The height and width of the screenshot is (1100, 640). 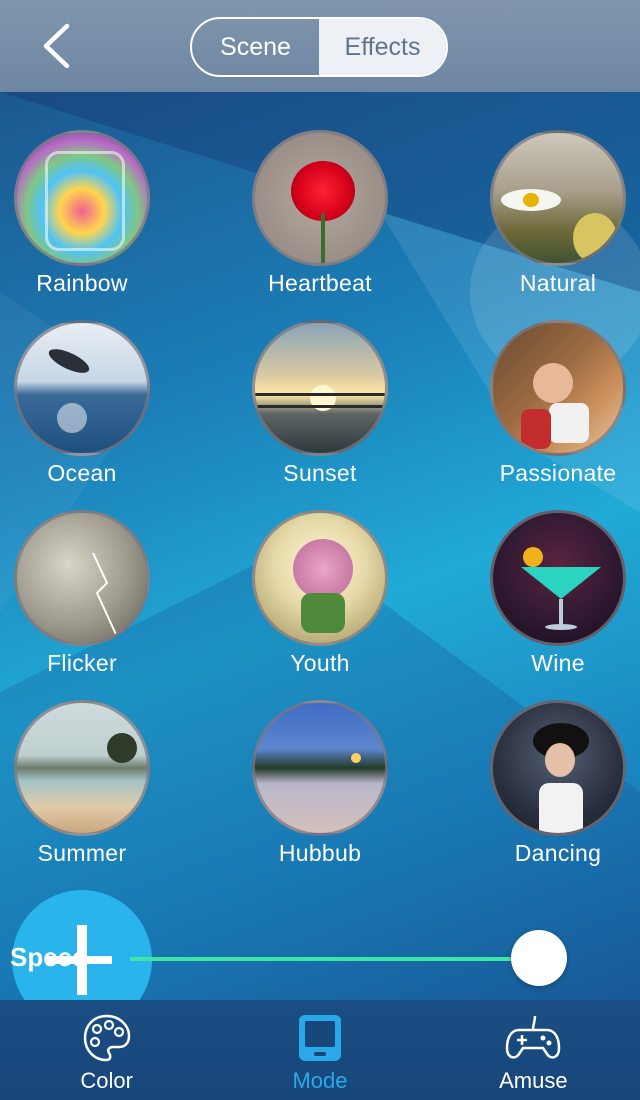 I want to click on effect-tile-hubbub: Hubbub, so click(x=320, y=790).